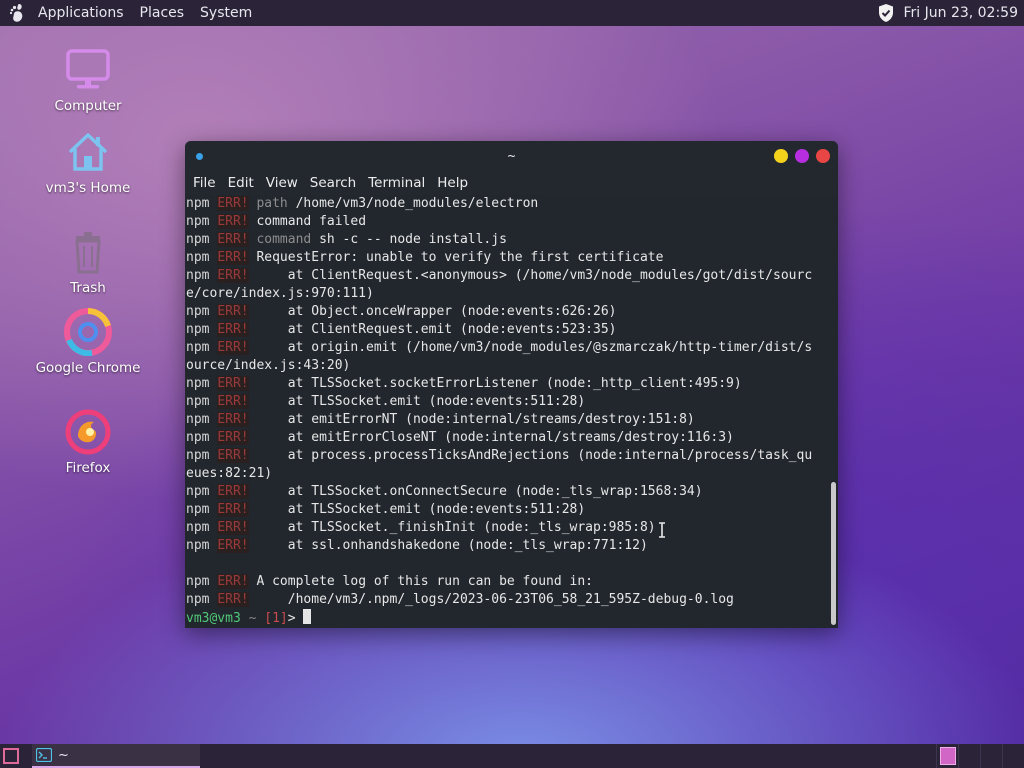 The image size is (1024, 768). What do you see at coordinates (44, 755) in the screenshot?
I see `terminal-icon` at bounding box center [44, 755].